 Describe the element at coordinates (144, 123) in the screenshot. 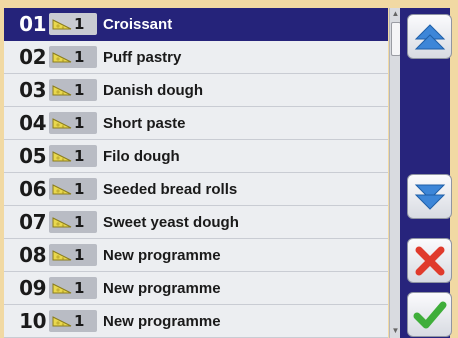

I see `programme-name: Short paste` at that location.